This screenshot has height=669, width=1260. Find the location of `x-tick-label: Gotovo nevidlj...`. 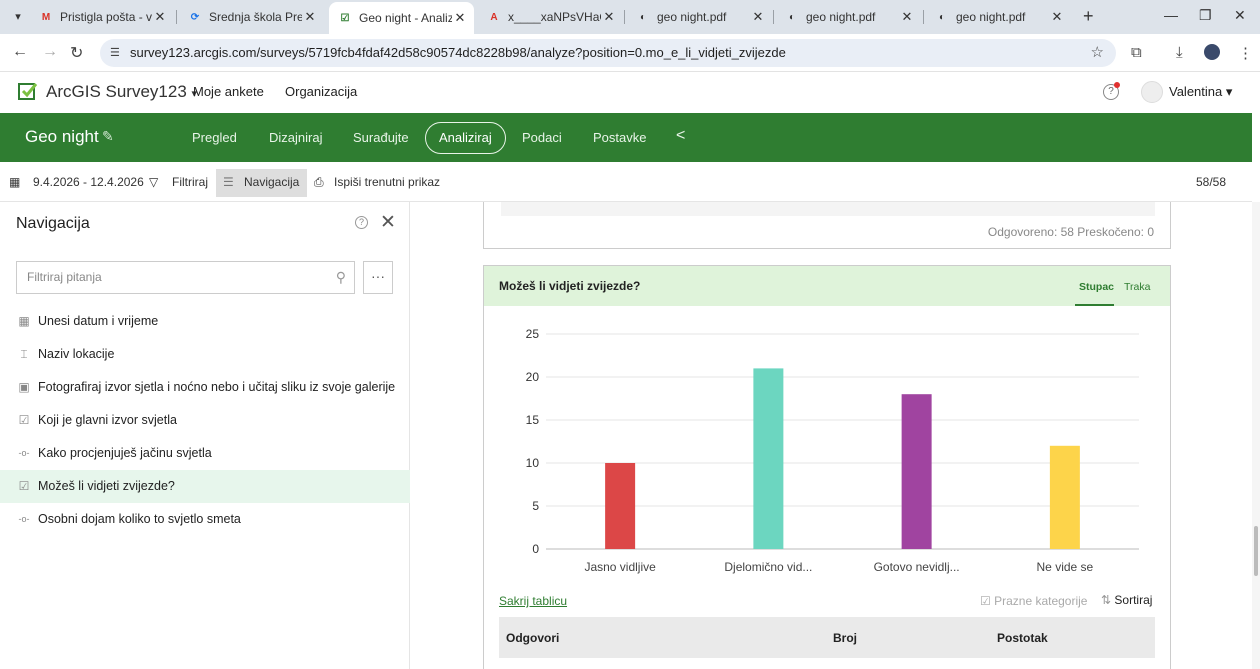

x-tick-label: Gotovo nevidlj... is located at coordinates (917, 567).